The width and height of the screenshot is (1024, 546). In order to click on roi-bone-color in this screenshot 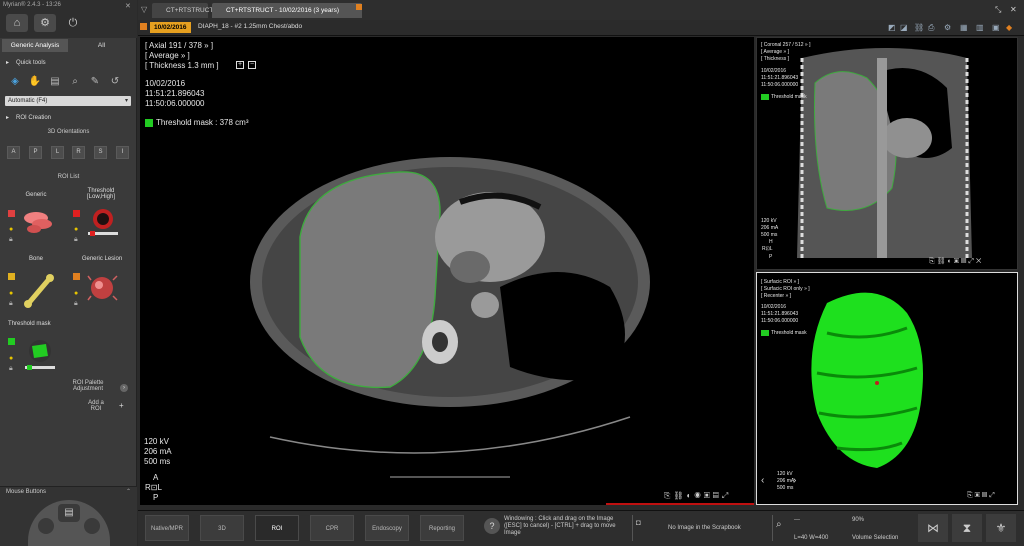, I will do `click(11, 276)`.